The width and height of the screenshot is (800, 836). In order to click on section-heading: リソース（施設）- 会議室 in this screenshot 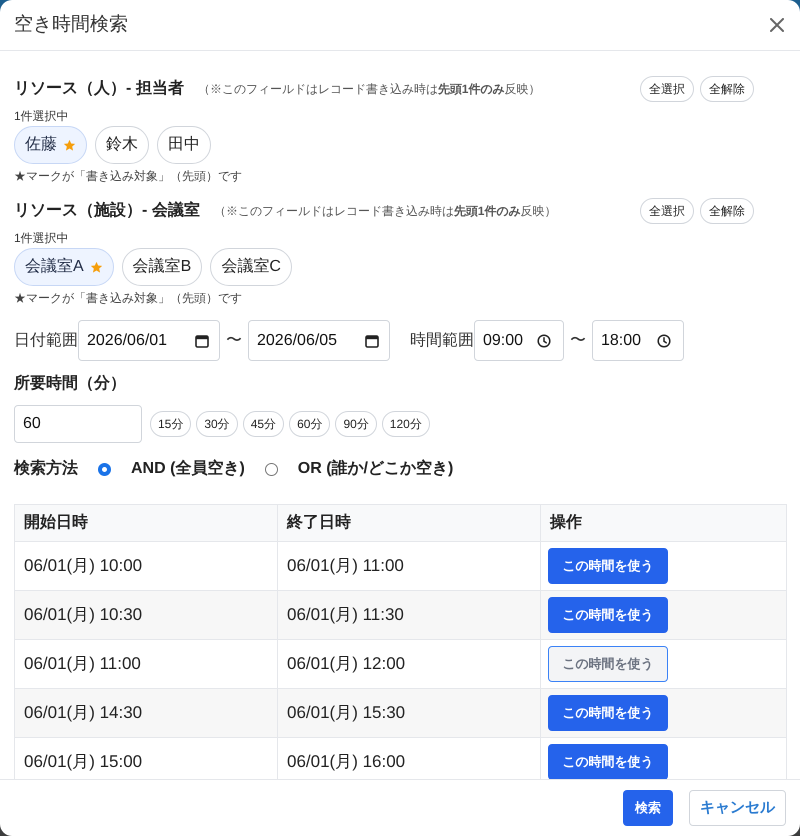, I will do `click(107, 210)`.